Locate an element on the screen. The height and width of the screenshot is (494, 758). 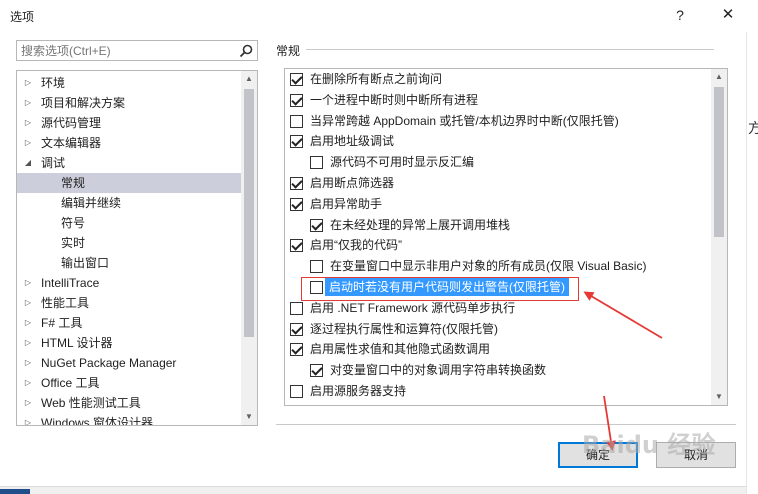
cancel-button: 取消 is located at coordinates (696, 455).